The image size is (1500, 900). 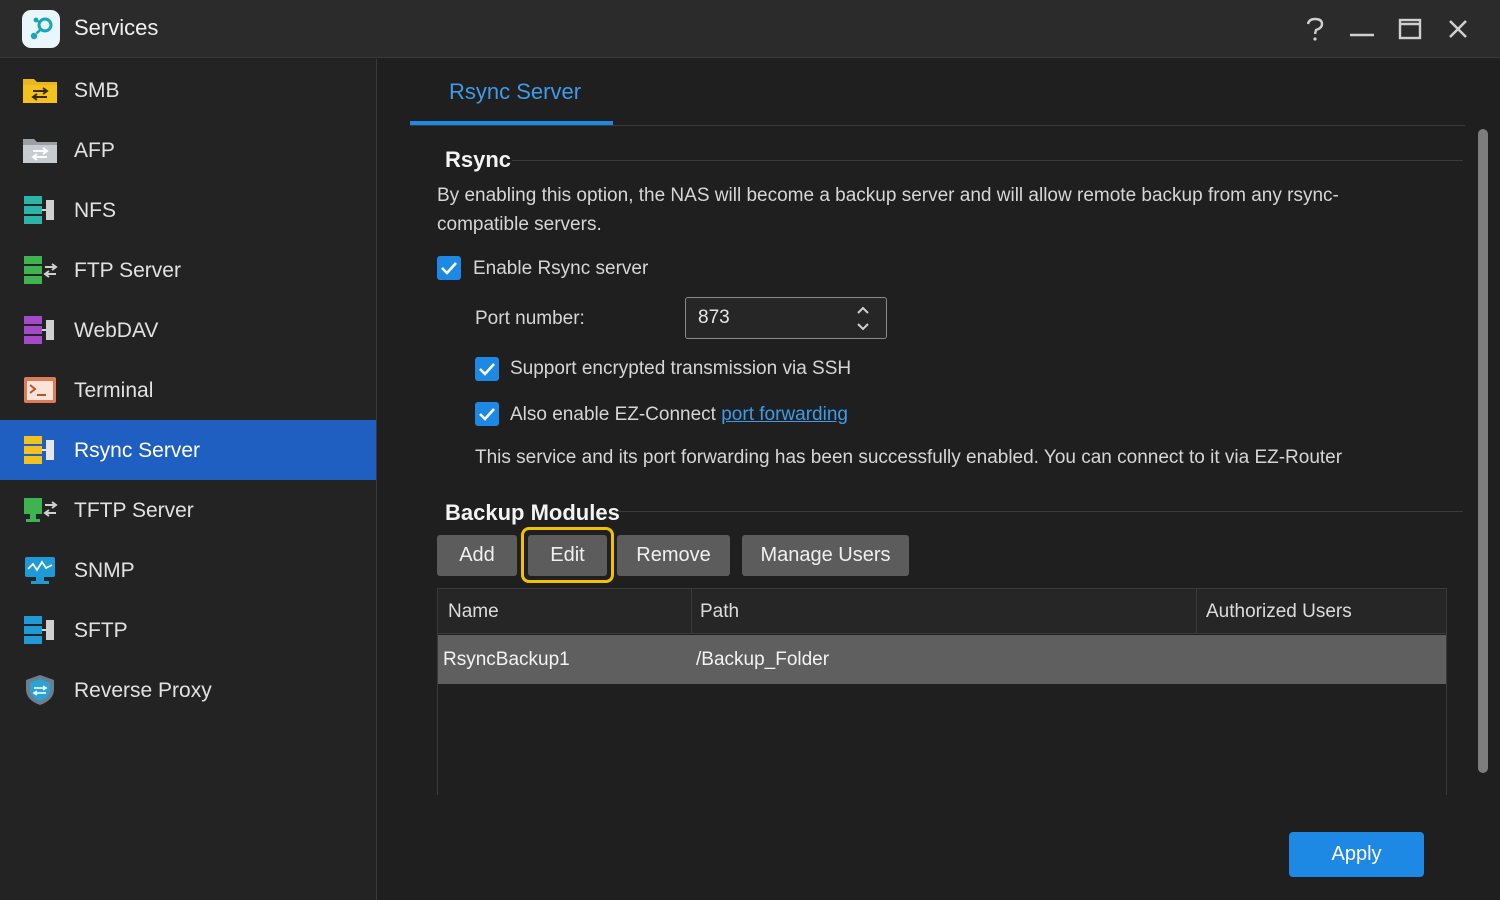 What do you see at coordinates (473, 612) in the screenshot?
I see `column-header-name: Name` at bounding box center [473, 612].